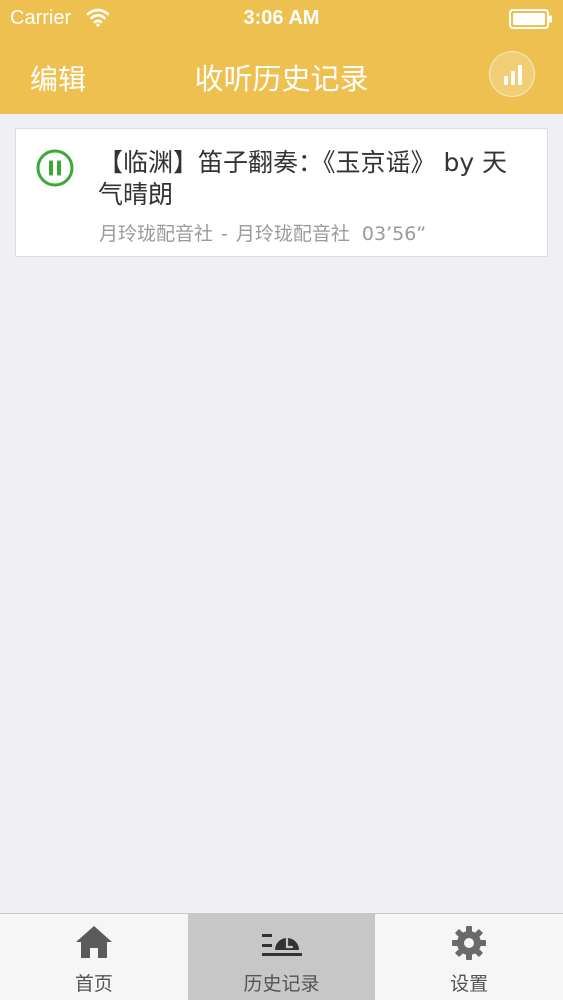 This screenshot has width=563, height=1000. I want to click on gear-icon, so click(469, 943).